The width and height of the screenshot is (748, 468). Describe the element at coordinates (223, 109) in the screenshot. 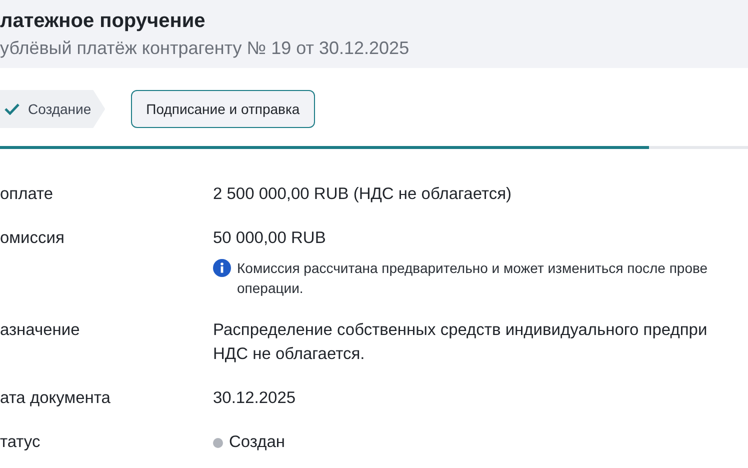

I see `step-tab: Подписание и отправка` at that location.